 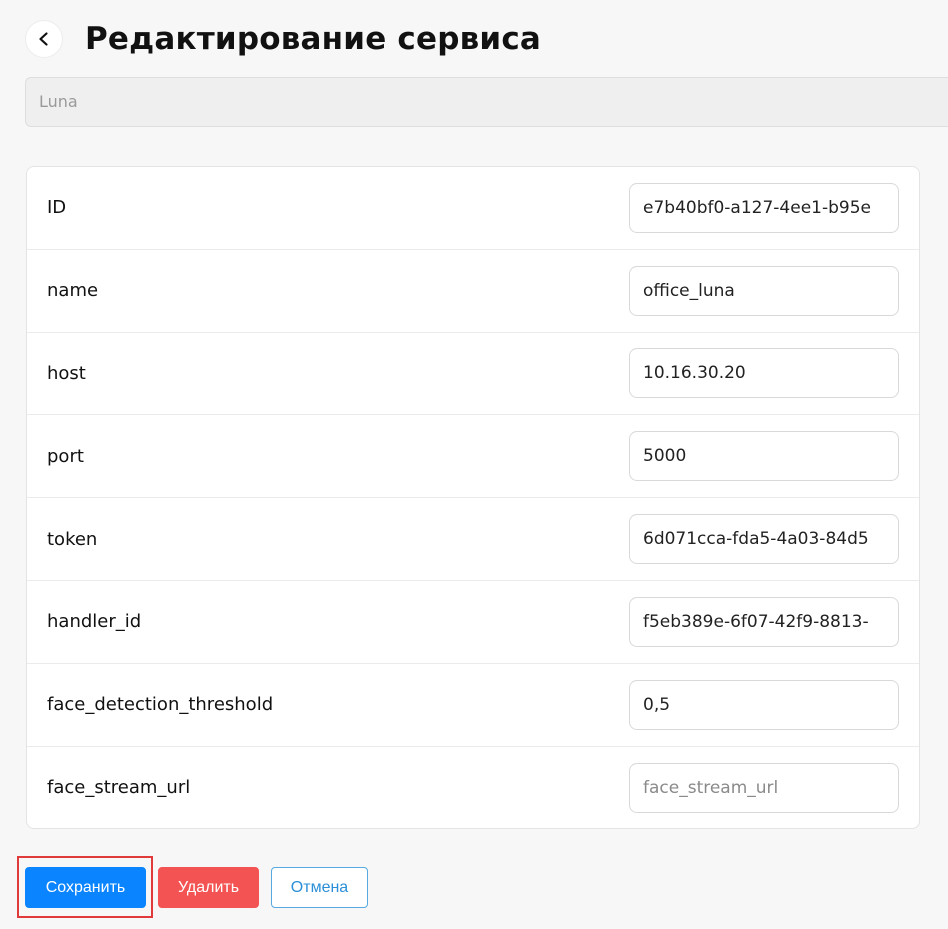 I want to click on delete-button: Удалить, so click(x=208, y=887).